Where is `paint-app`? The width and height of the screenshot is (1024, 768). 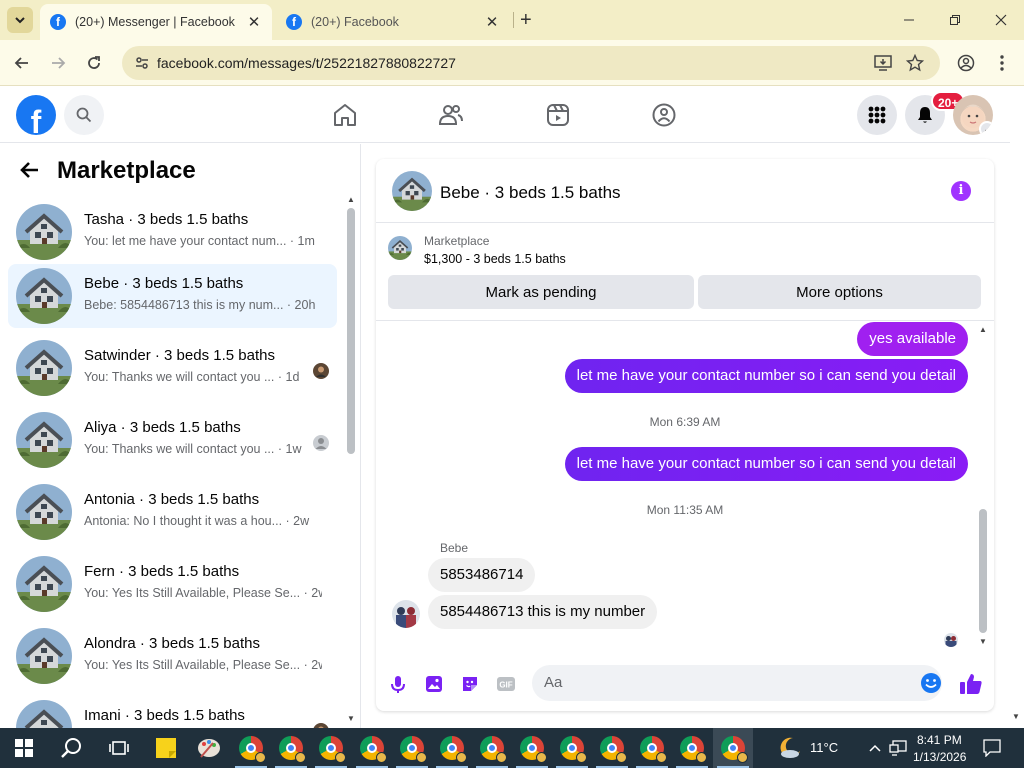 paint-app is located at coordinates (209, 748).